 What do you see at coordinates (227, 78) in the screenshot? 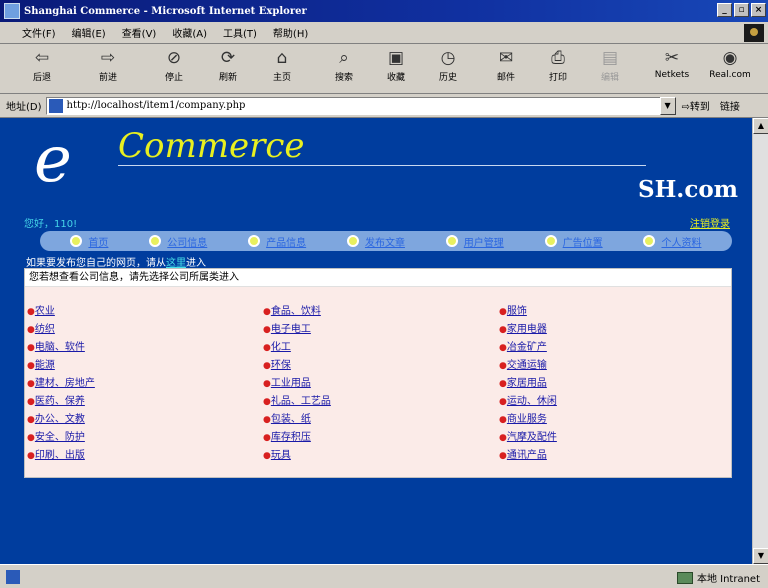
I see `refresh-label: 刷新` at bounding box center [227, 78].